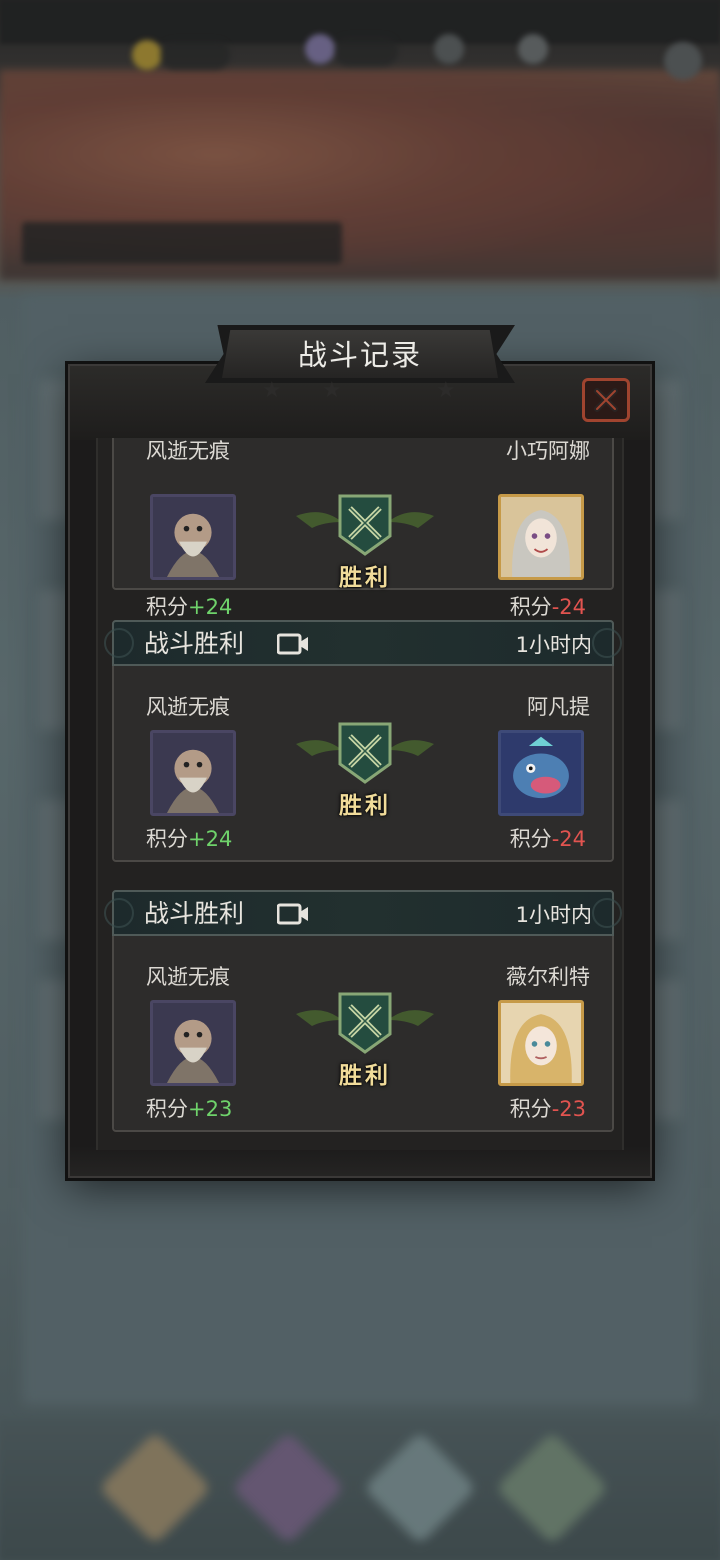  I want to click on record-card: 战斗胜利 1小时内 风逝无痕 薇尔利特 胜利 积分+23 积分-23, so click(363, 1011).